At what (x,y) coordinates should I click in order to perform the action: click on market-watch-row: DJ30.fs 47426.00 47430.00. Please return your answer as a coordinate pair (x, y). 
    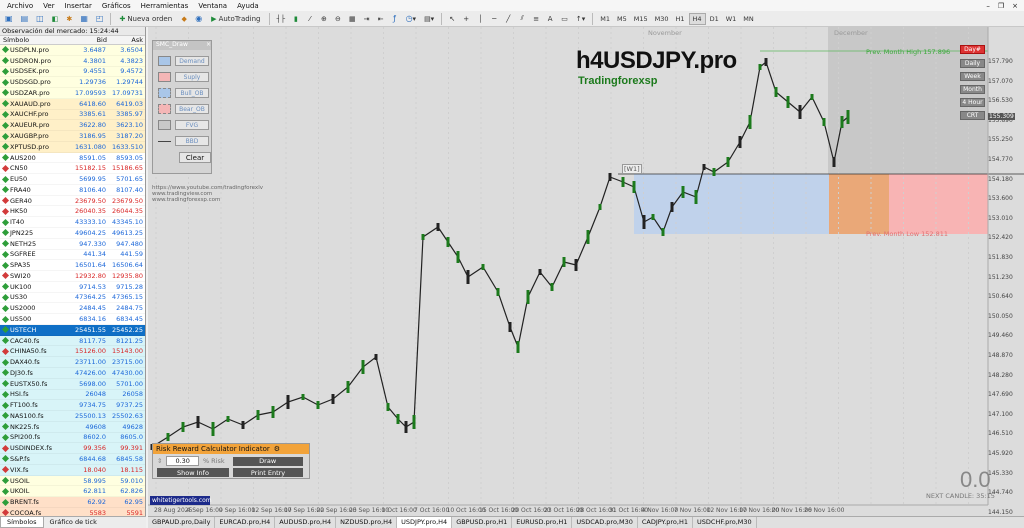
    Looking at the image, I should click on (72, 373).